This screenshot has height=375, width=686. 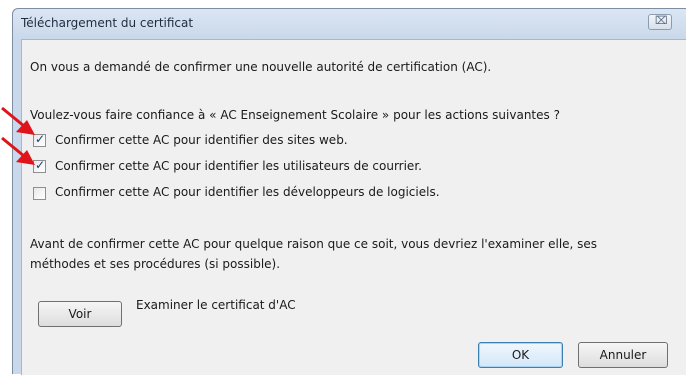 What do you see at coordinates (39, 193) in the screenshot?
I see `checkbox-software-developers` at bounding box center [39, 193].